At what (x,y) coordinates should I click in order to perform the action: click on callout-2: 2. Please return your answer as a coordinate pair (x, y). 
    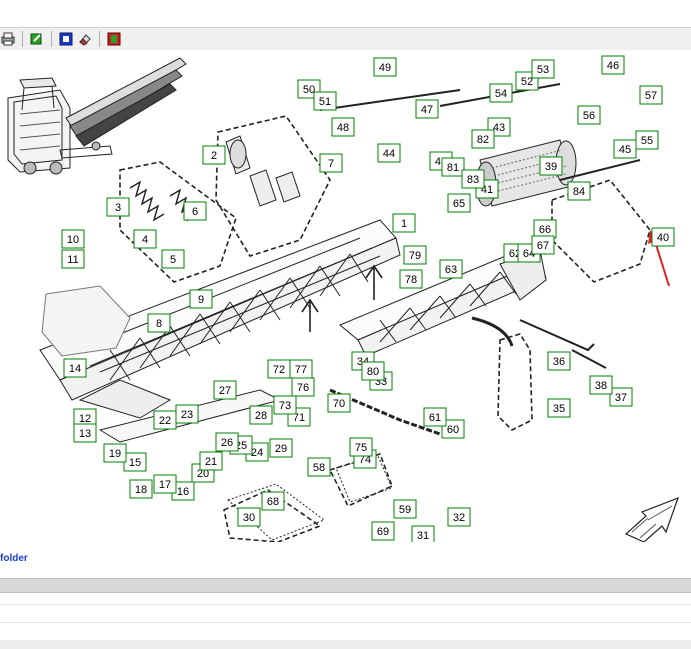
    Looking at the image, I should click on (214, 155).